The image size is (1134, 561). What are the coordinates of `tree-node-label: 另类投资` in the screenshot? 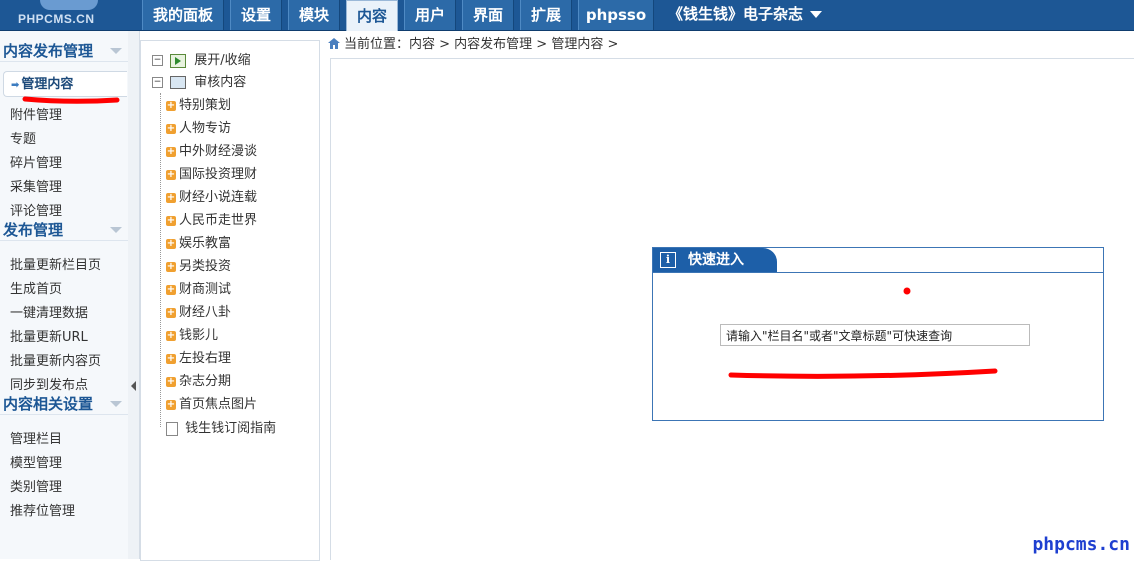 It's located at (205, 266).